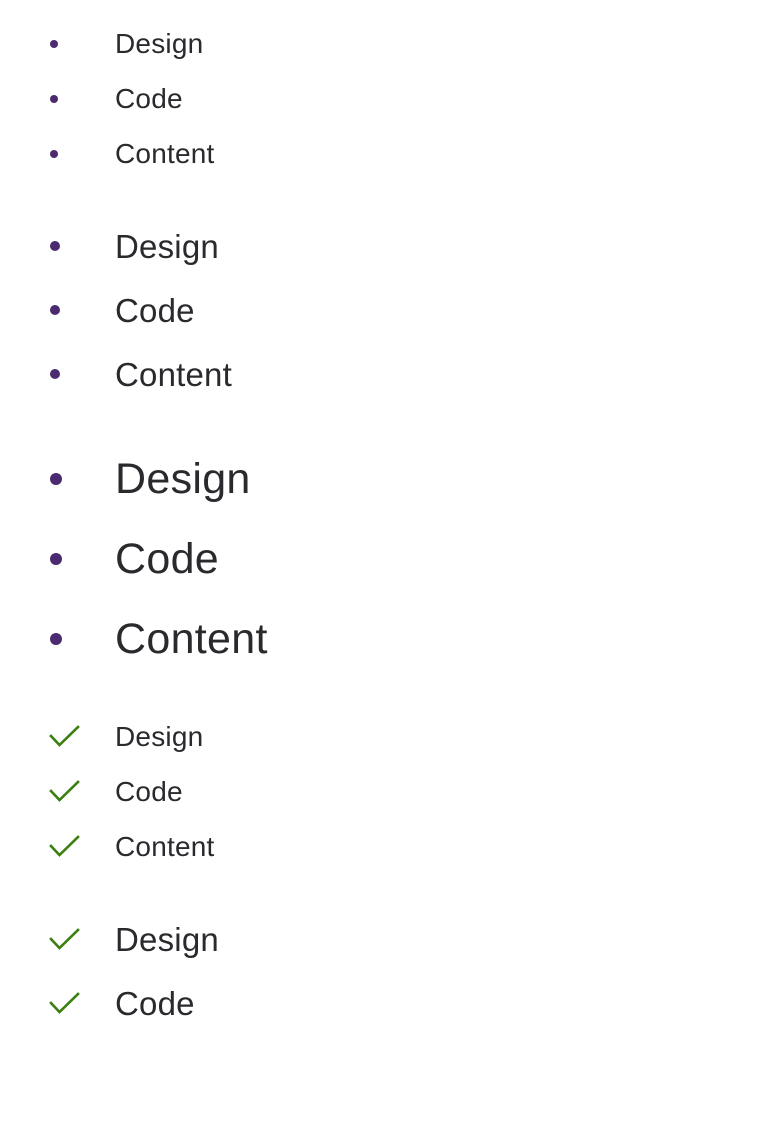 Image resolution: width=768 pixels, height=1136 pixels. I want to click on check-list-medium: Design Code, so click(384, 971).